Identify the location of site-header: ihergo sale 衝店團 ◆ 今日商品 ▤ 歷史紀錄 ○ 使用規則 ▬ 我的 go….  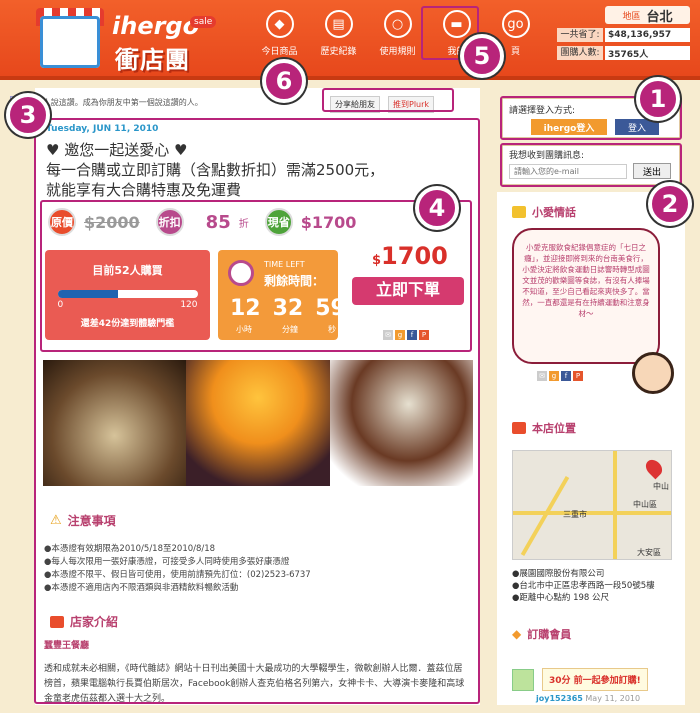
(350, 40).